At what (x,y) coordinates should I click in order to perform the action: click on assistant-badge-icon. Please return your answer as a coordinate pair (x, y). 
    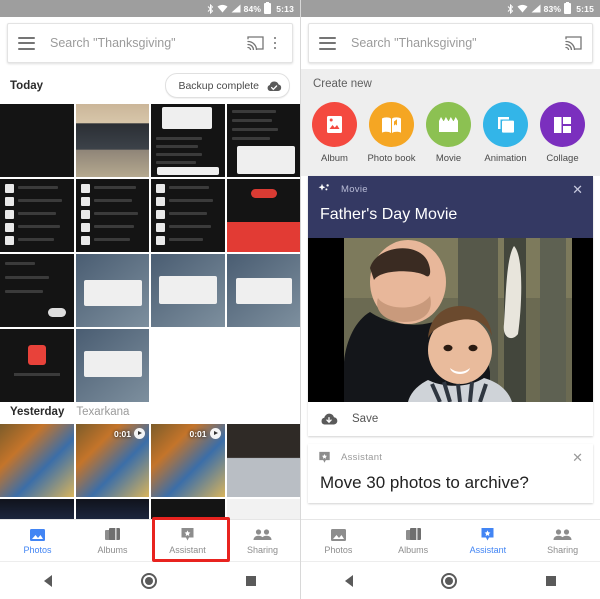
    Looking at the image, I should click on (324, 457).